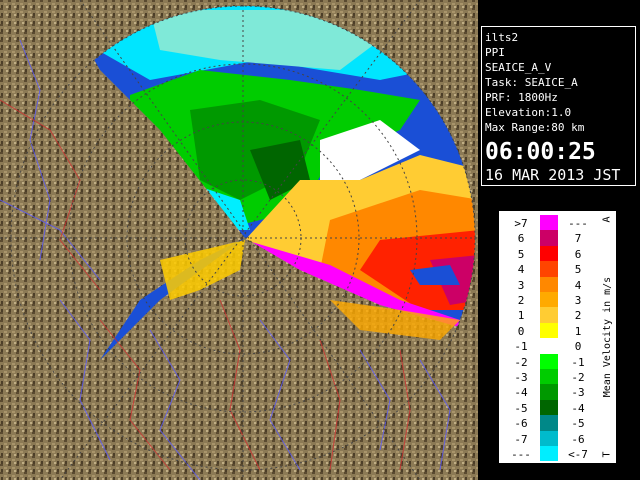  I want to click on scan-time: 06:00:25, so click(540, 152).